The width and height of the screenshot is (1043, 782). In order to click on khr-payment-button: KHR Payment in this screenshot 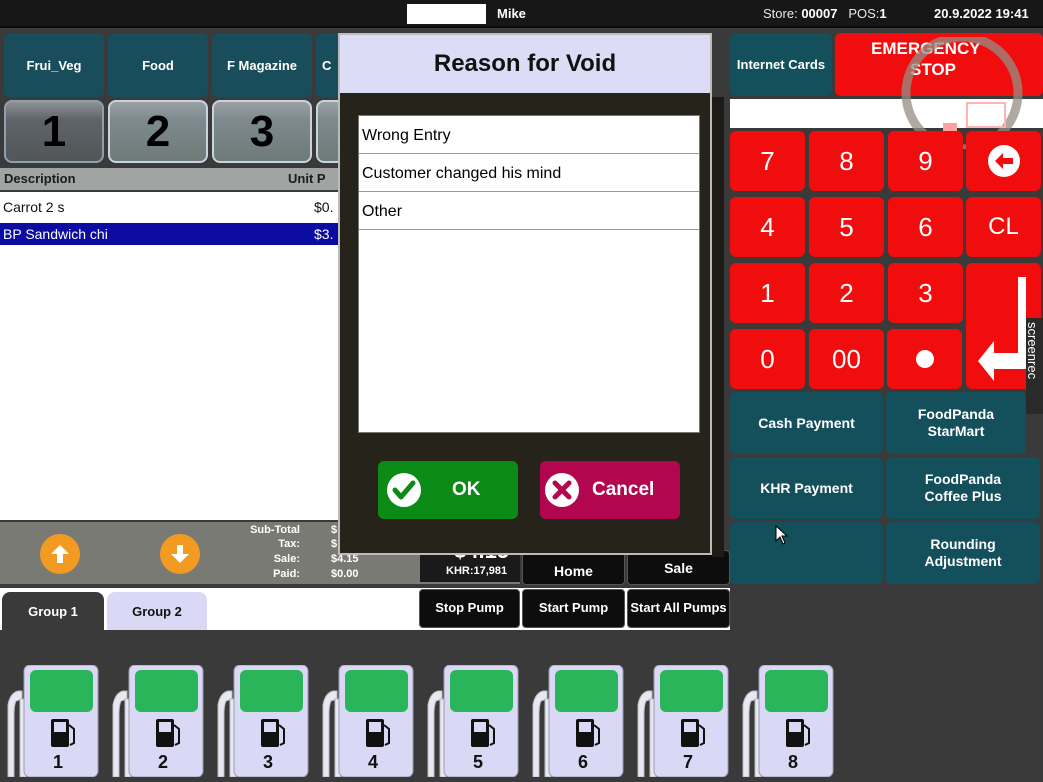, I will do `click(806, 488)`.